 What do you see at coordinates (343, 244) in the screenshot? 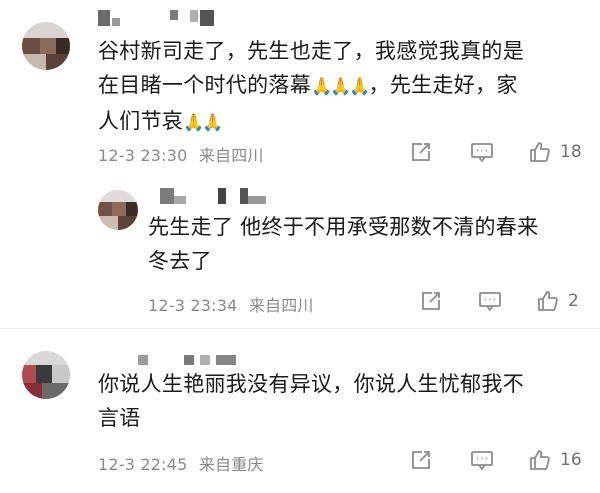
I see `comment-text: 先生走了 他终于不用承受那数不清的春来 冬去了` at bounding box center [343, 244].